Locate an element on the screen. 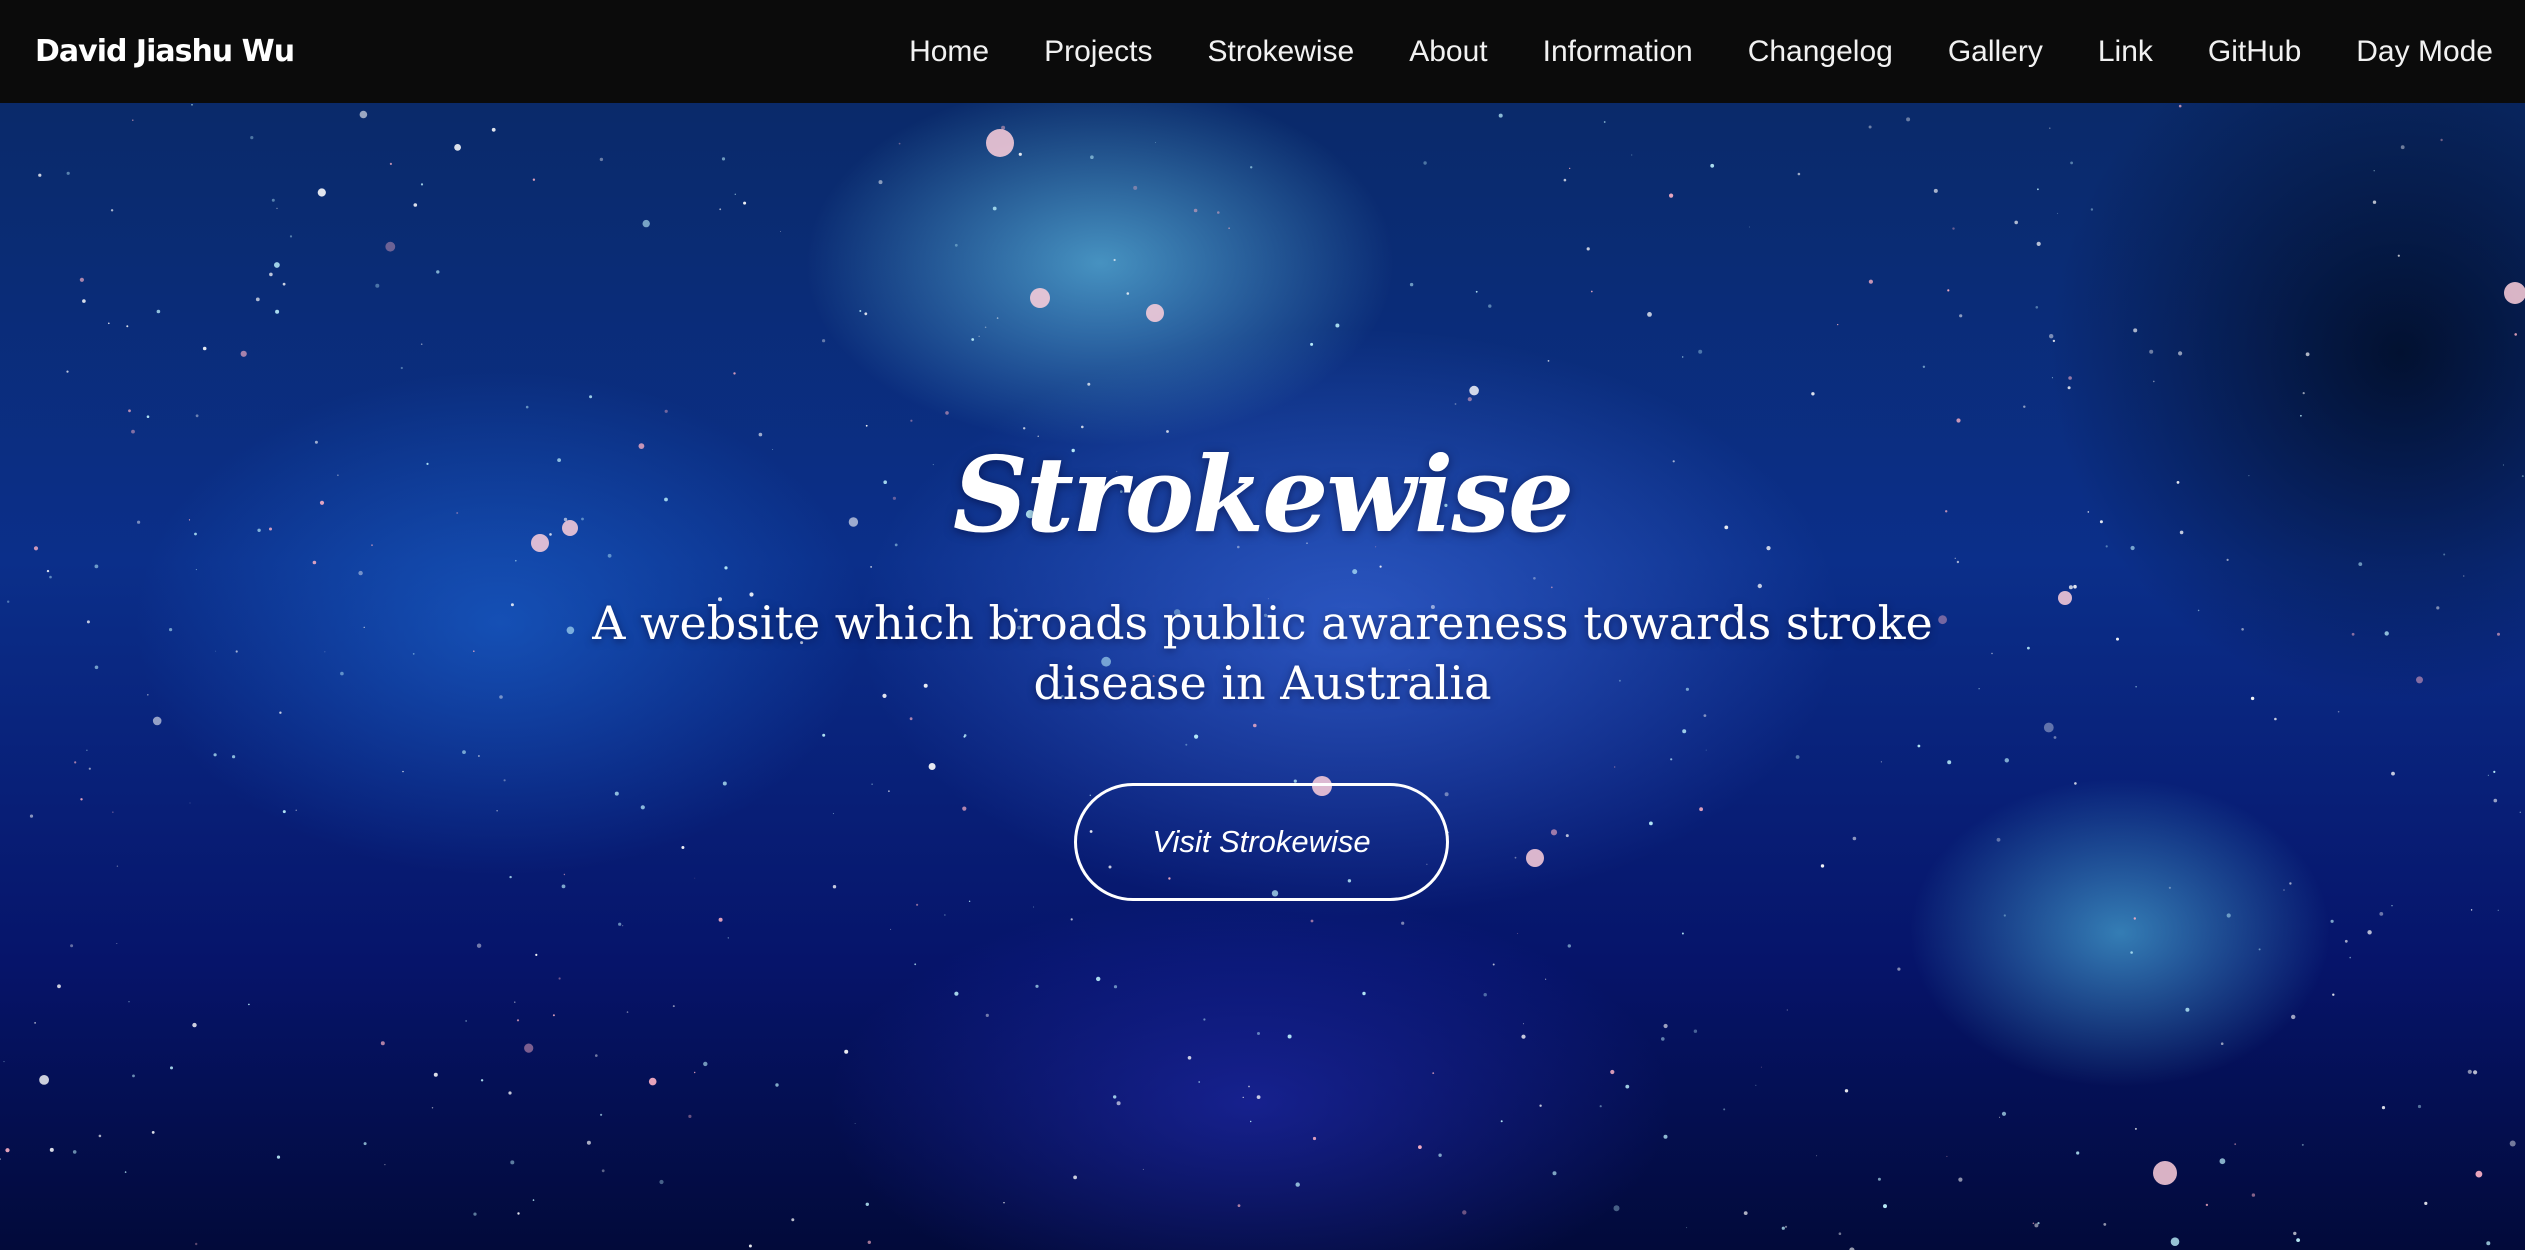  nav-link-home: Home is located at coordinates (949, 52).